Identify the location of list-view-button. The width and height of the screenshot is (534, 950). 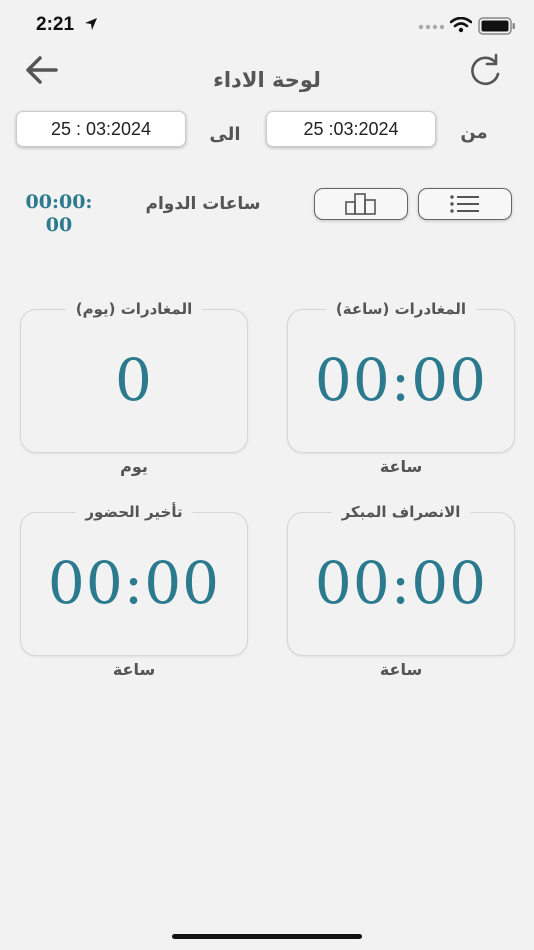
(465, 204).